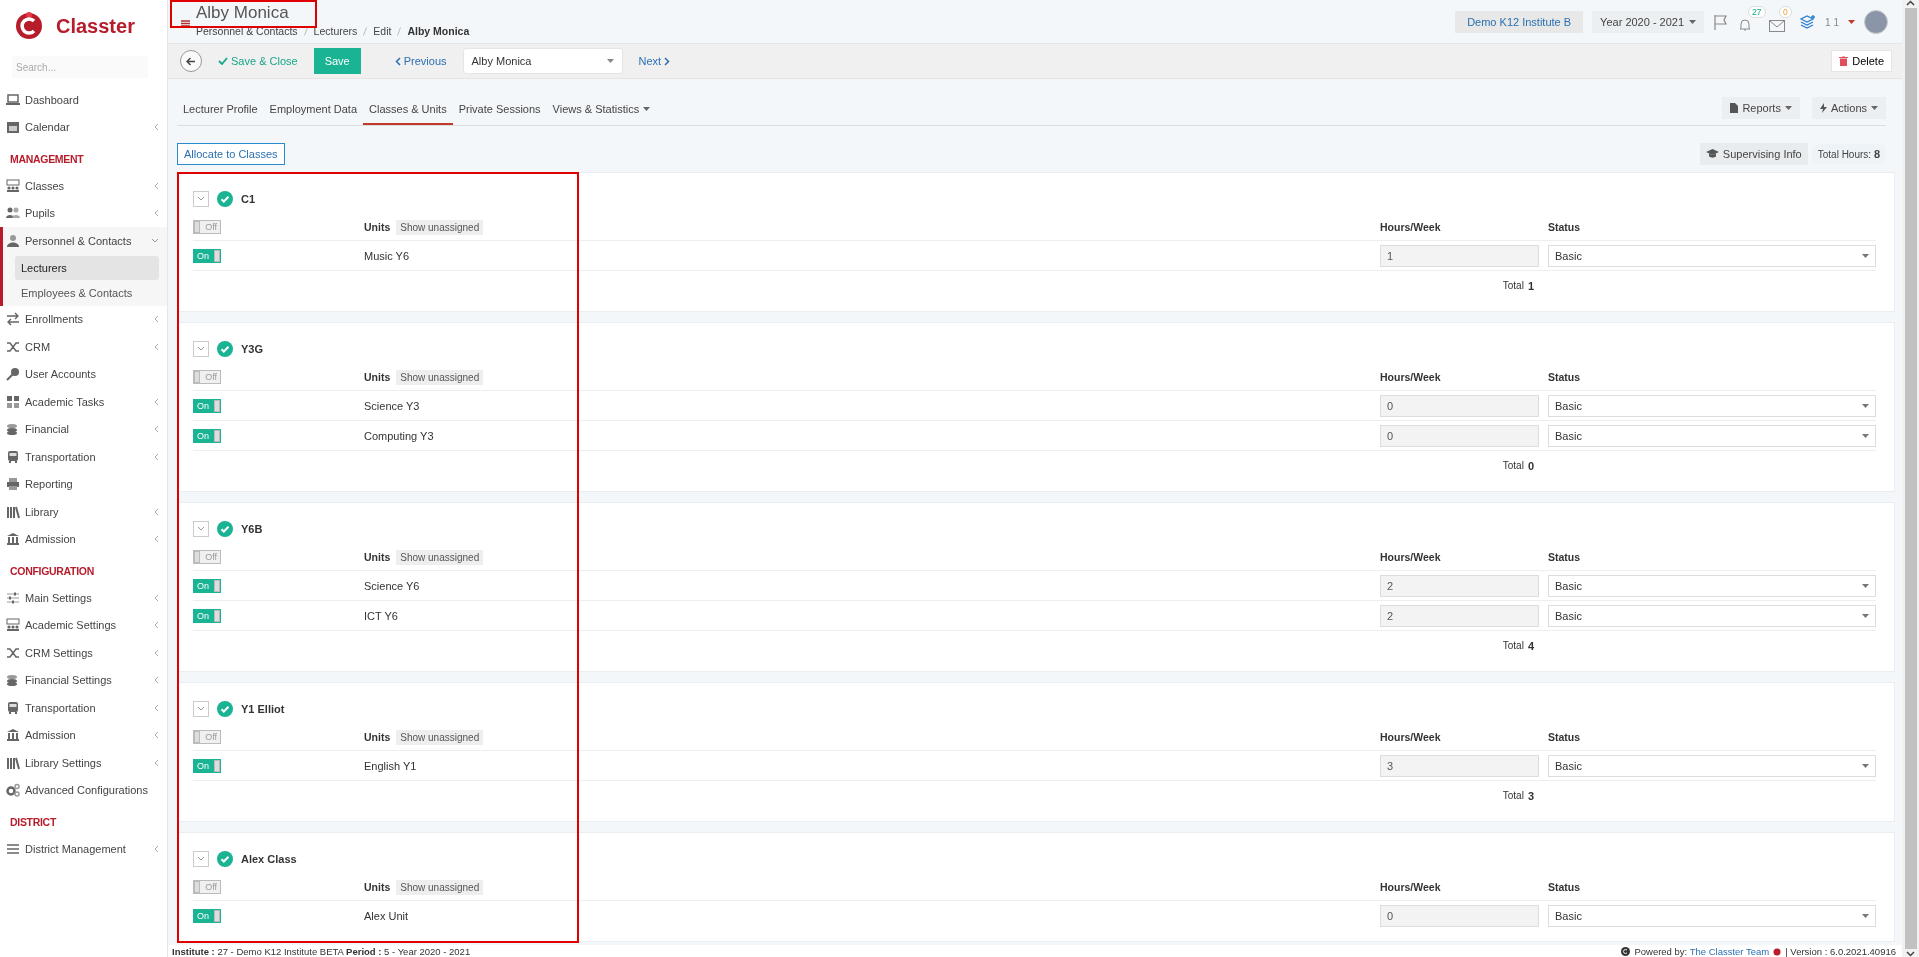 Image resolution: width=1919 pixels, height=957 pixels. What do you see at coordinates (83, 790) in the screenshot?
I see `nav-item: Advanced Configurations` at bounding box center [83, 790].